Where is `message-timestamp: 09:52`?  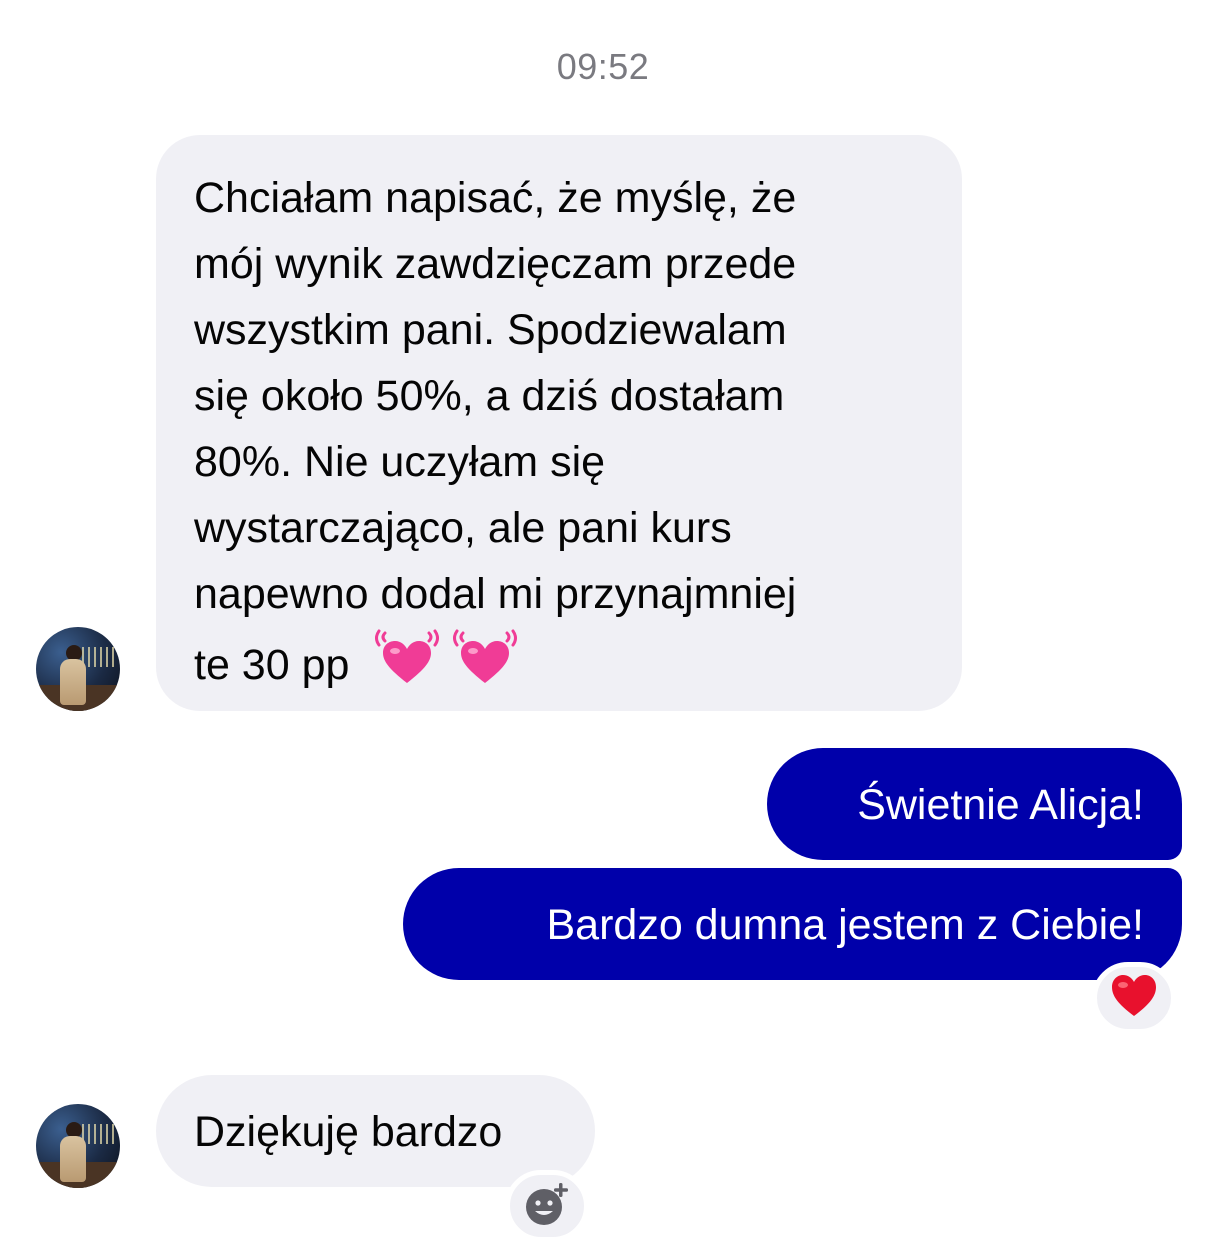 message-timestamp: 09:52 is located at coordinates (603, 66).